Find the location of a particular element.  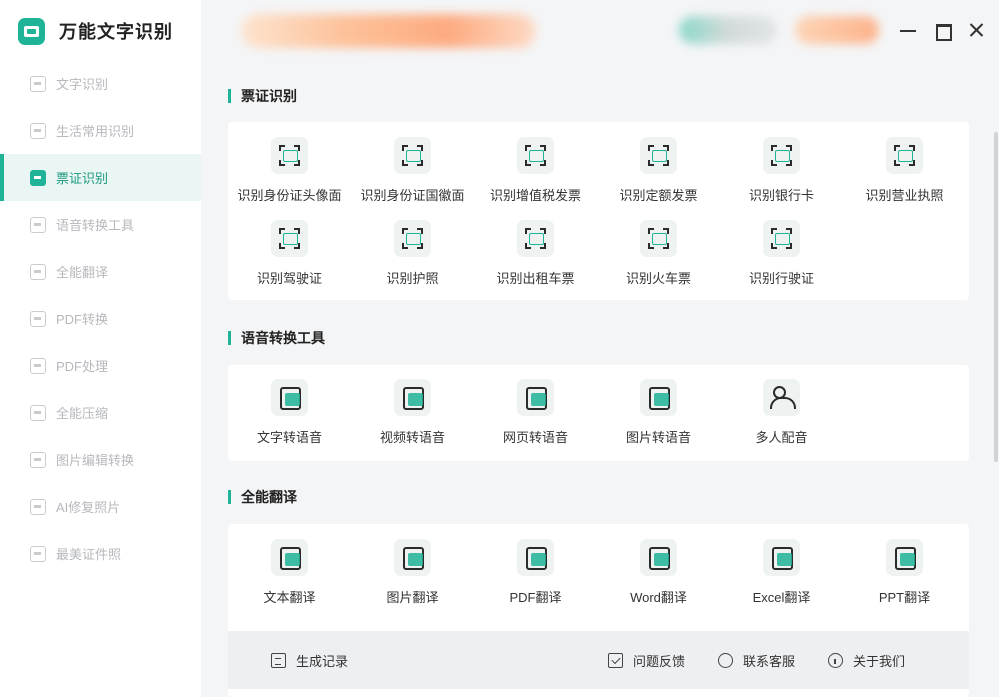

tool-passport-button: 识别护照 is located at coordinates (412, 258).